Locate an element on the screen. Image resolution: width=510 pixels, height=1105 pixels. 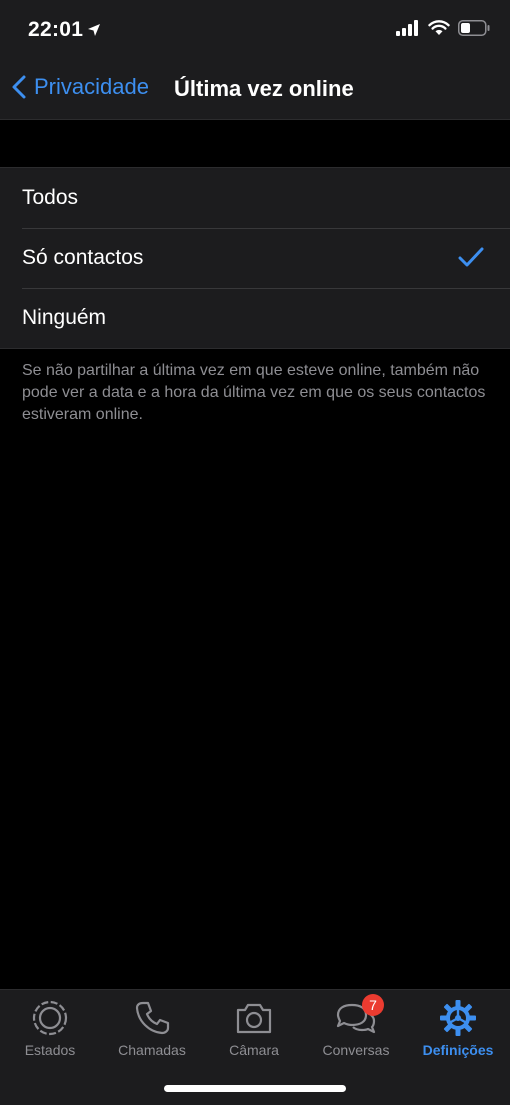
battery-icon is located at coordinates (474, 28).